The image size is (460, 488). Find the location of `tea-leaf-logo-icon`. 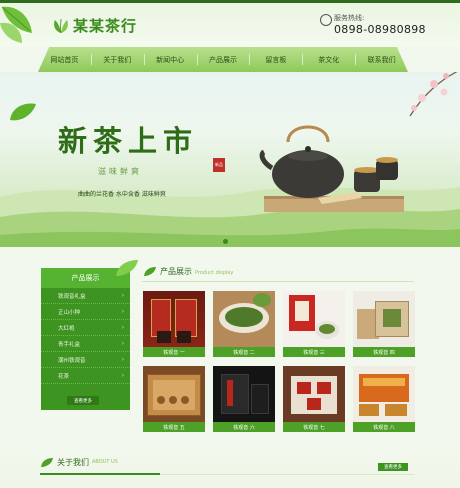

tea-leaf-logo-icon is located at coordinates (61, 25).